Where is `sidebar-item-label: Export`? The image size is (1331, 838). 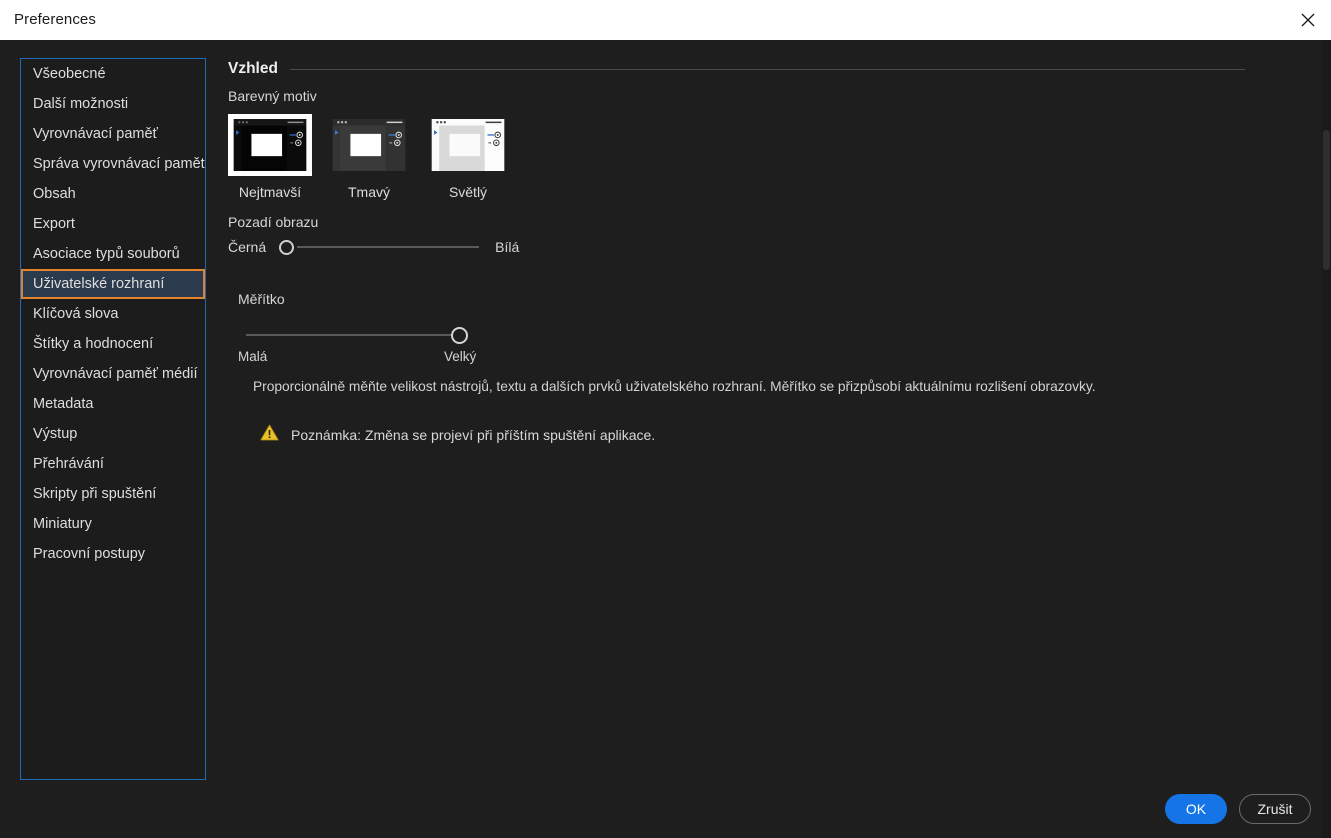
sidebar-item-label: Export is located at coordinates (54, 224).